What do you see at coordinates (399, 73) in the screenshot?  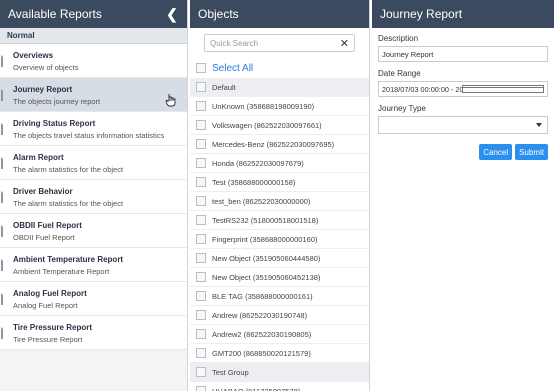 I see `date-range-label: Date Range` at bounding box center [399, 73].